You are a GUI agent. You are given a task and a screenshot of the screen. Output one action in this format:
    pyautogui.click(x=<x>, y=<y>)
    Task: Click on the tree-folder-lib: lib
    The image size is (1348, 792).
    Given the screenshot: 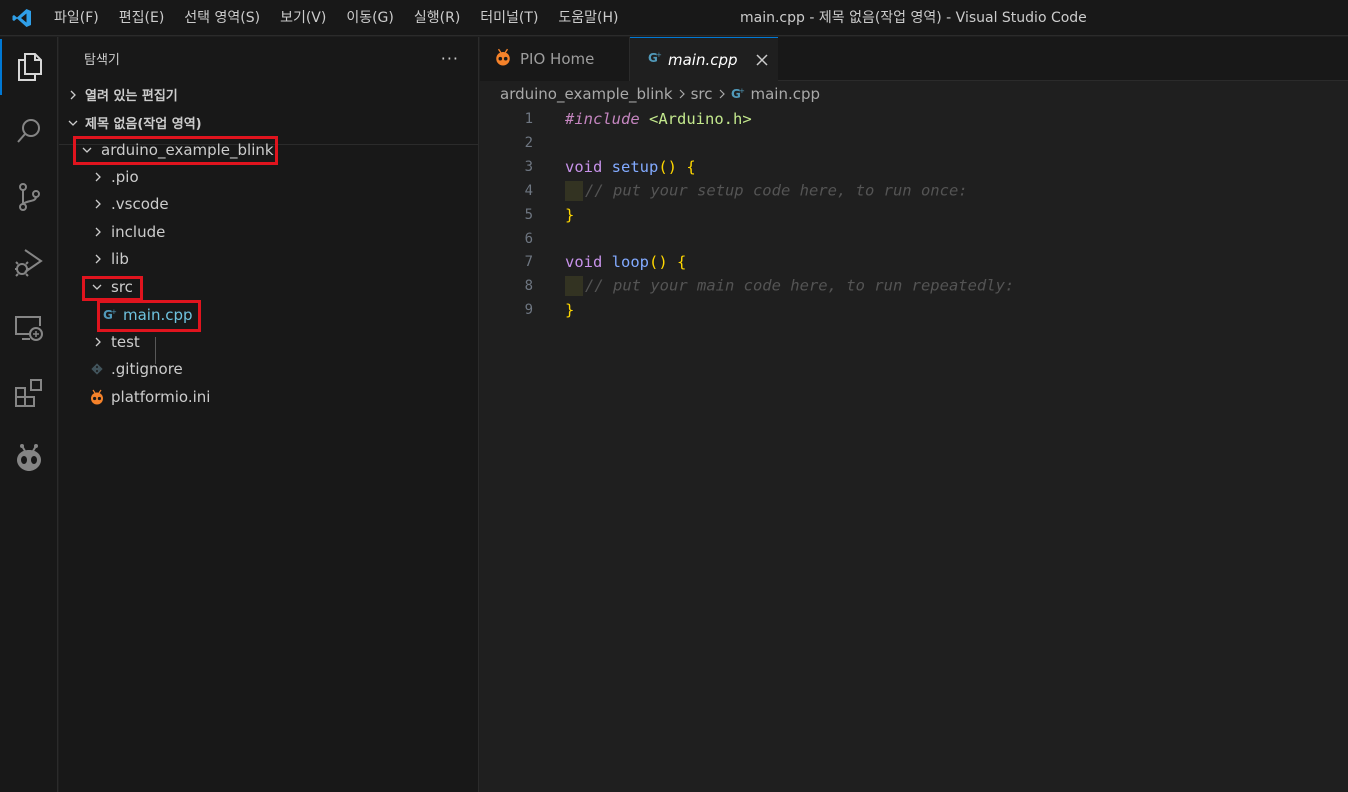 What is the action you would take?
    pyautogui.click(x=269, y=258)
    